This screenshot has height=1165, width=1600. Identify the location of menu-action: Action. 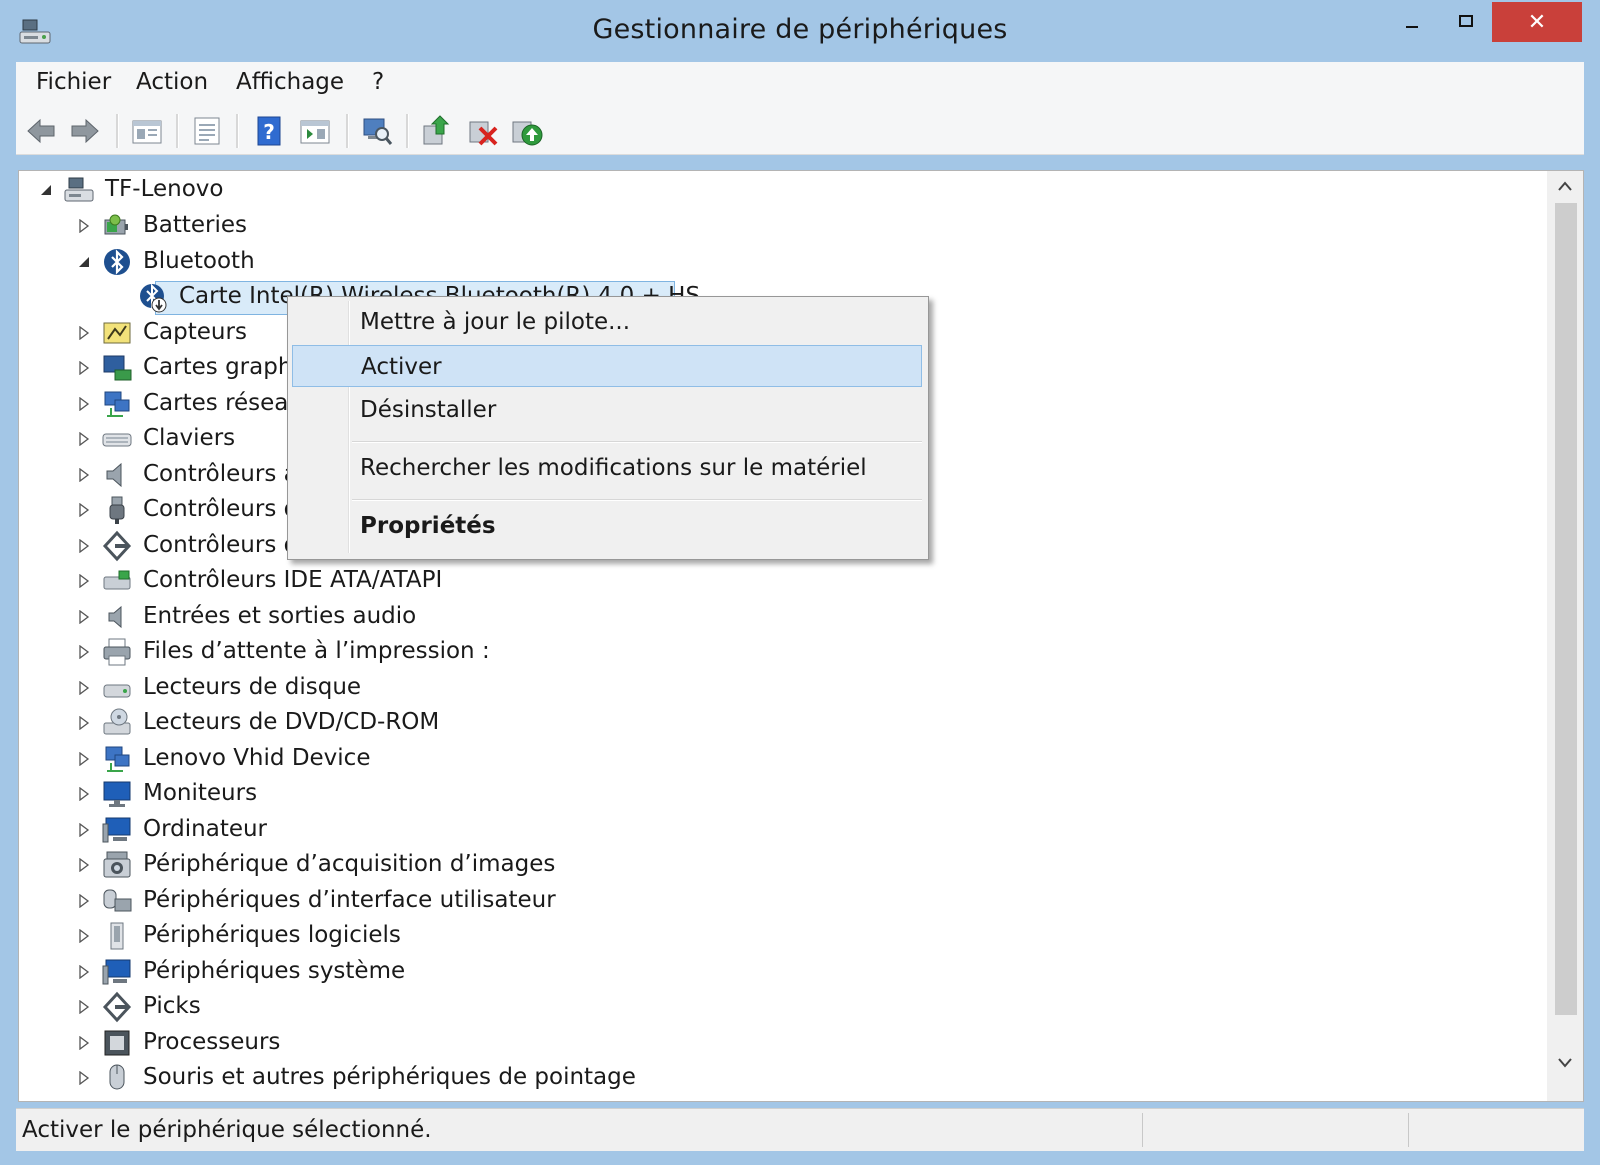
(172, 82).